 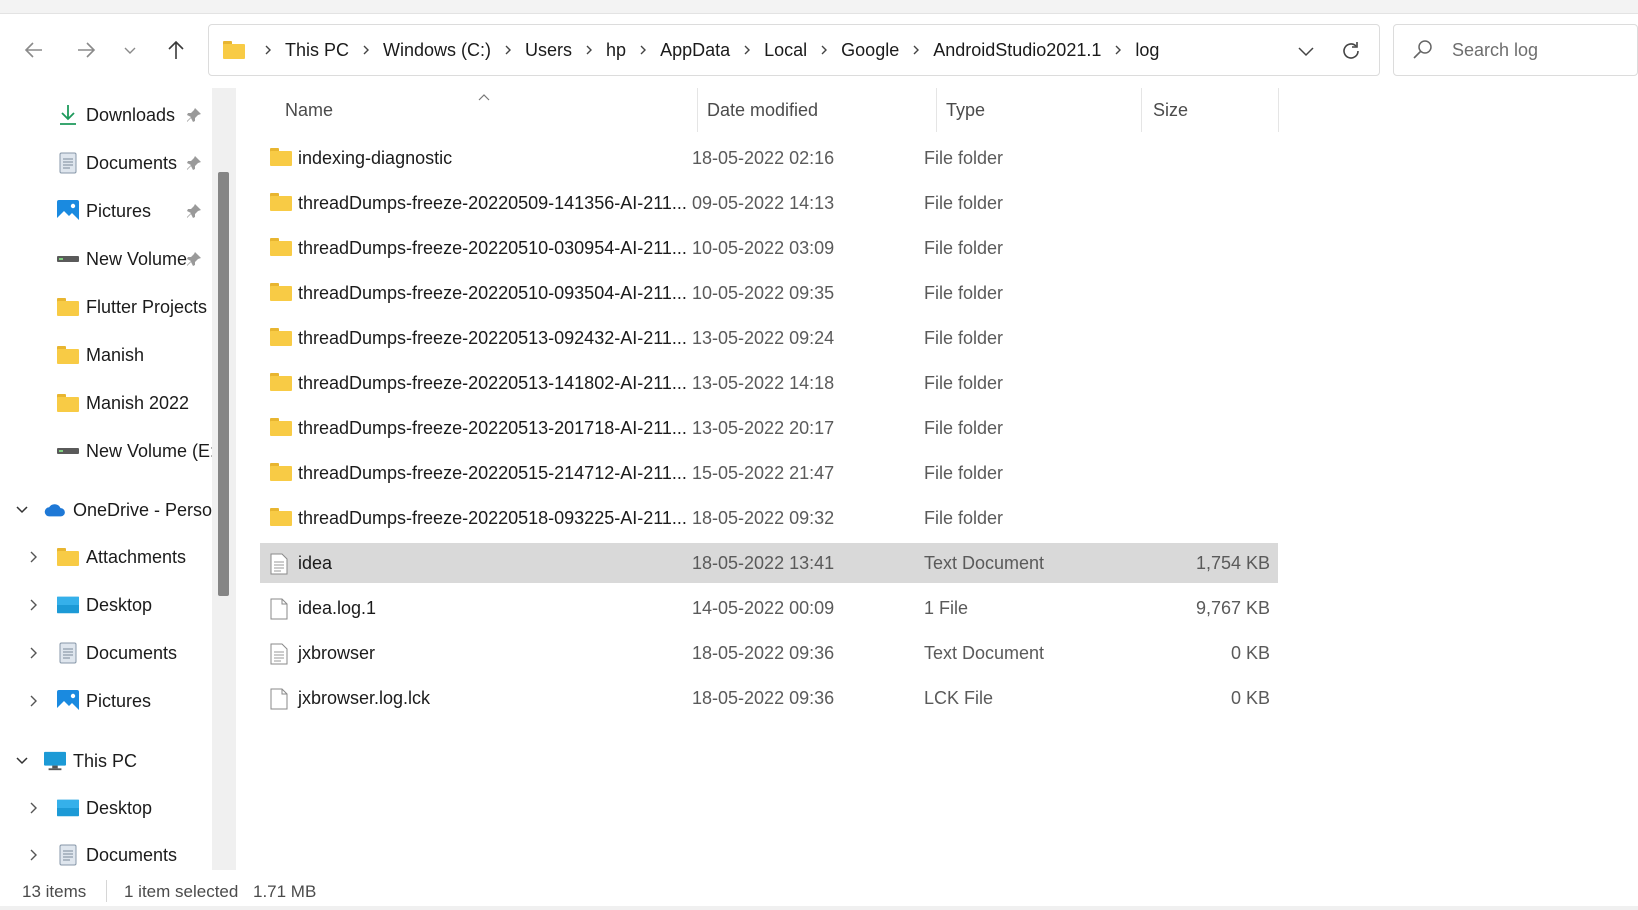 I want to click on sidebar-scrollbar, so click(x=224, y=479).